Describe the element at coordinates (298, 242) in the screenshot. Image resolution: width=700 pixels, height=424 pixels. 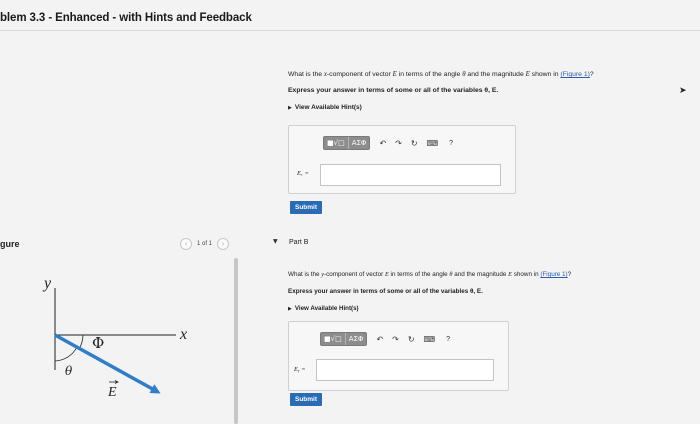
I see `part-b-title: Part B` at that location.